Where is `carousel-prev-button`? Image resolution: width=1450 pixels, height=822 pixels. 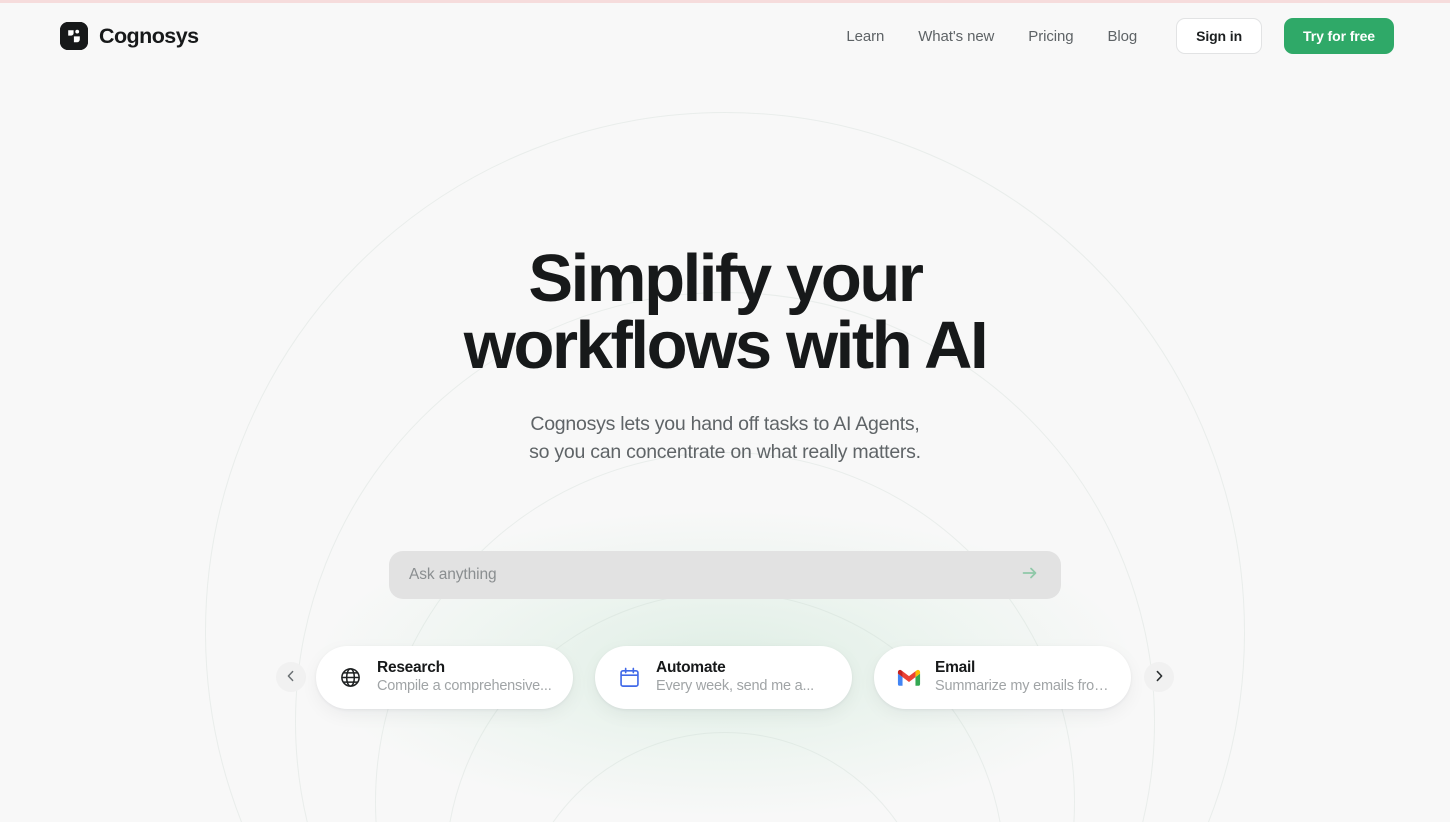
carousel-prev-button is located at coordinates (291, 677).